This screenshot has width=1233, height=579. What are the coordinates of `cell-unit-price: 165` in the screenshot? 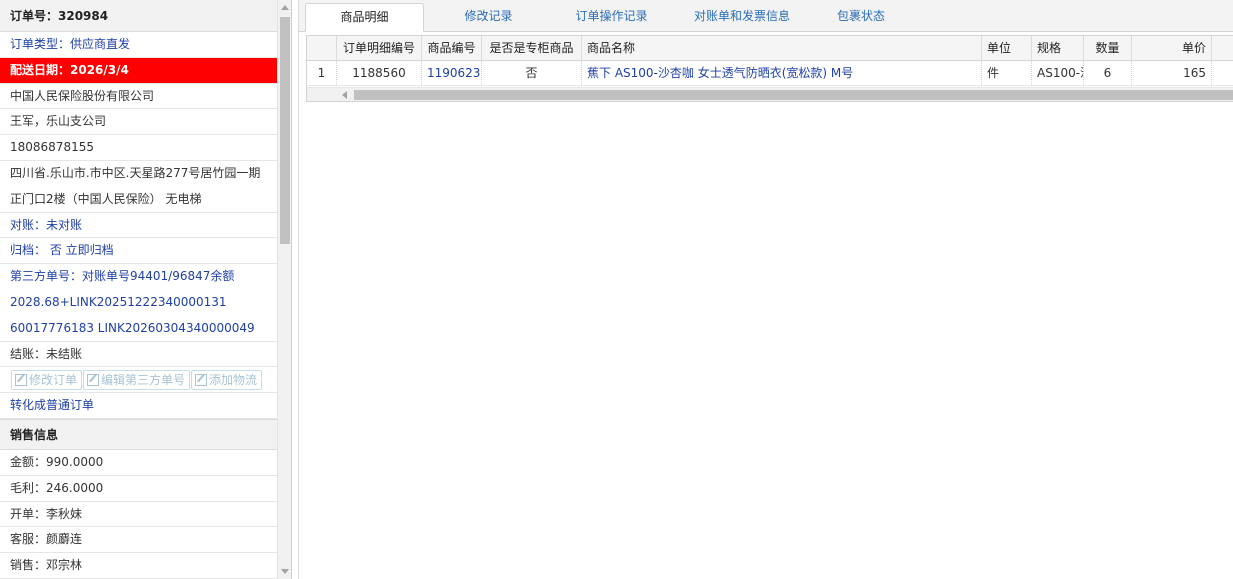 It's located at (1172, 73).